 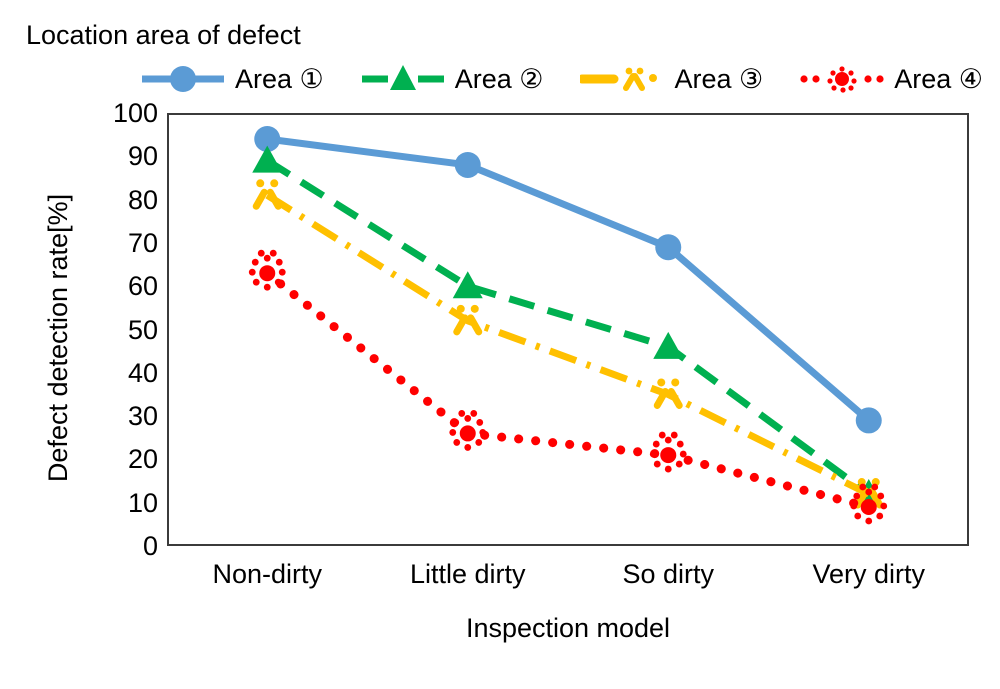 I want to click on legend-label-area-3: Area ③, so click(x=719, y=79).